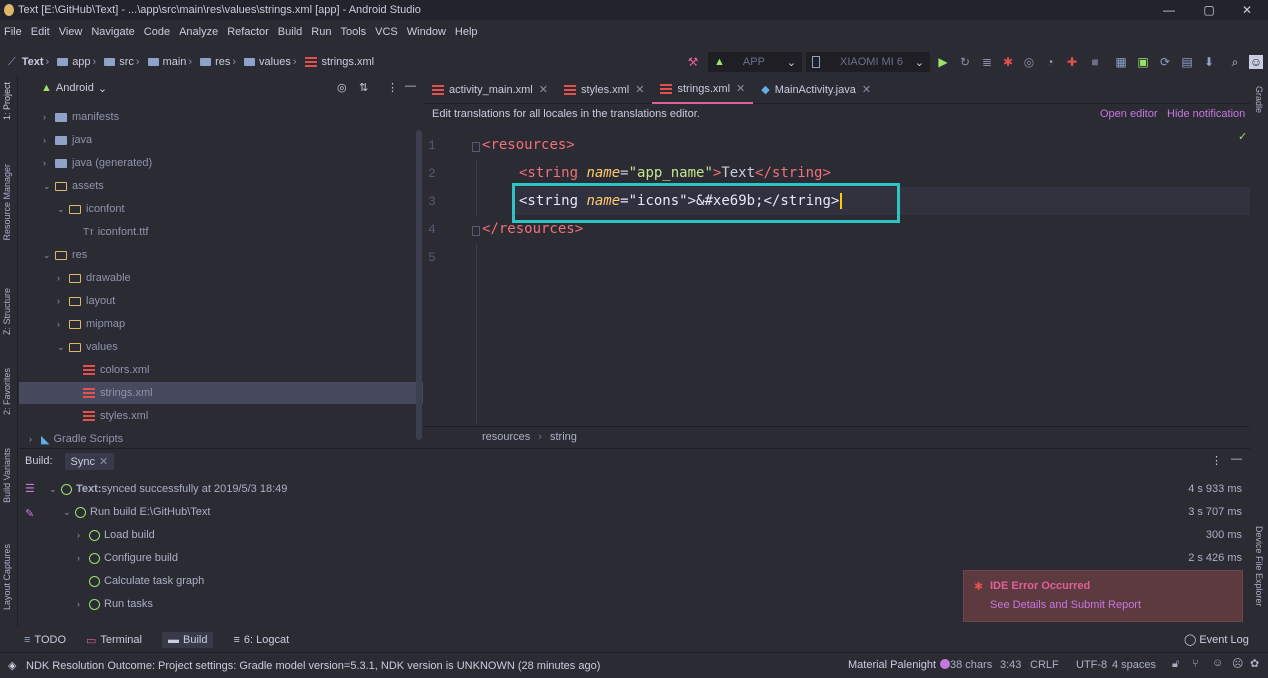  Describe the element at coordinates (221, 301) in the screenshot. I see `tree-item: › layout` at that location.